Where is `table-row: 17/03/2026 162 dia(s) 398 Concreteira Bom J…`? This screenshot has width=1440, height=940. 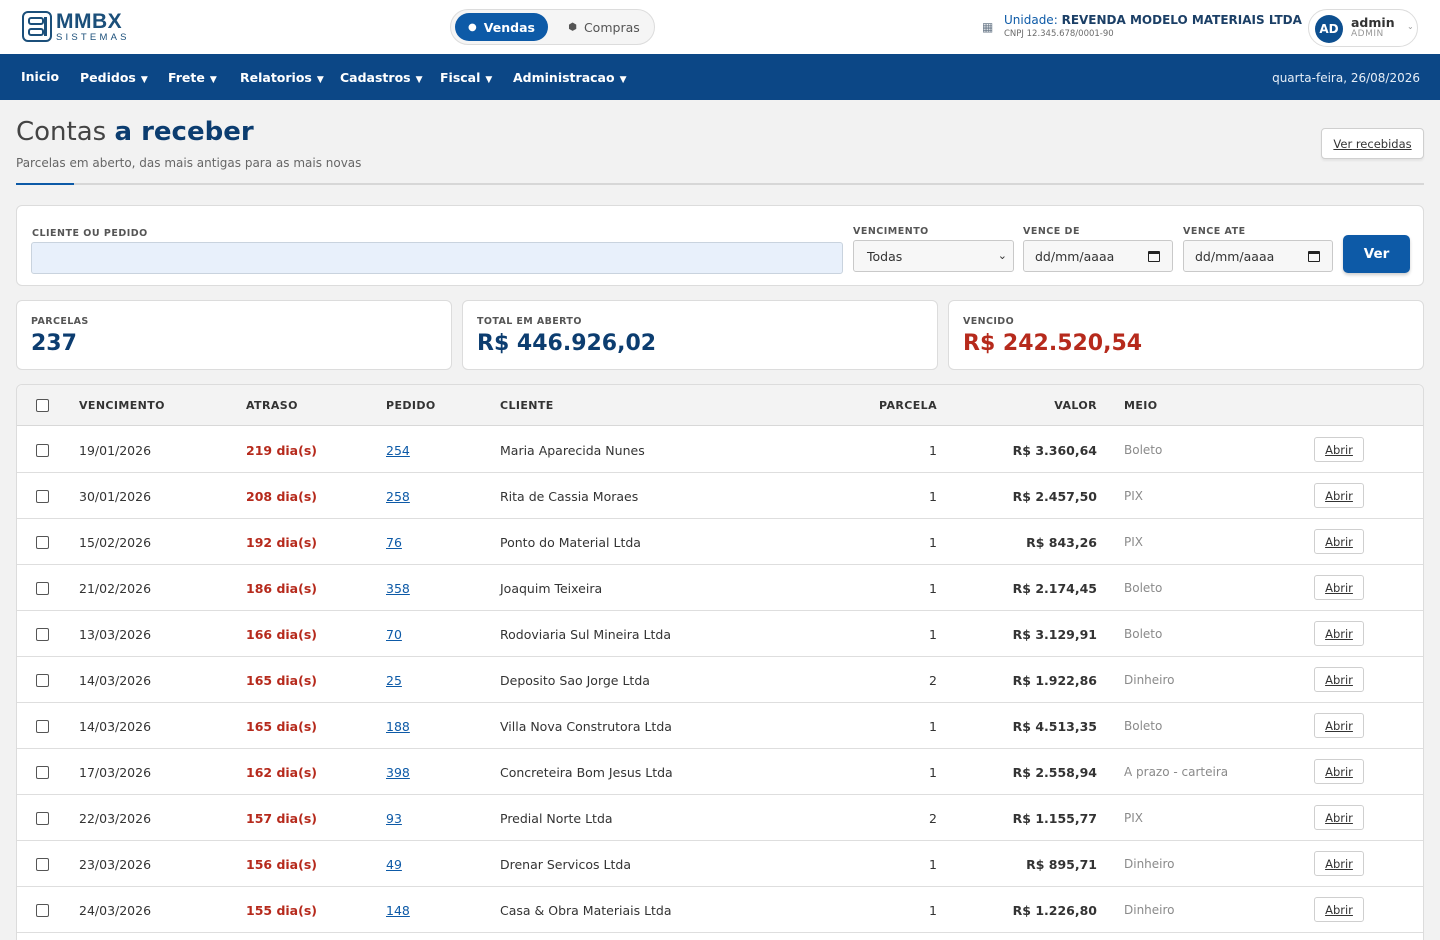
table-row: 17/03/2026 162 dia(s) 398 Concreteira Bom J… is located at coordinates (720, 772).